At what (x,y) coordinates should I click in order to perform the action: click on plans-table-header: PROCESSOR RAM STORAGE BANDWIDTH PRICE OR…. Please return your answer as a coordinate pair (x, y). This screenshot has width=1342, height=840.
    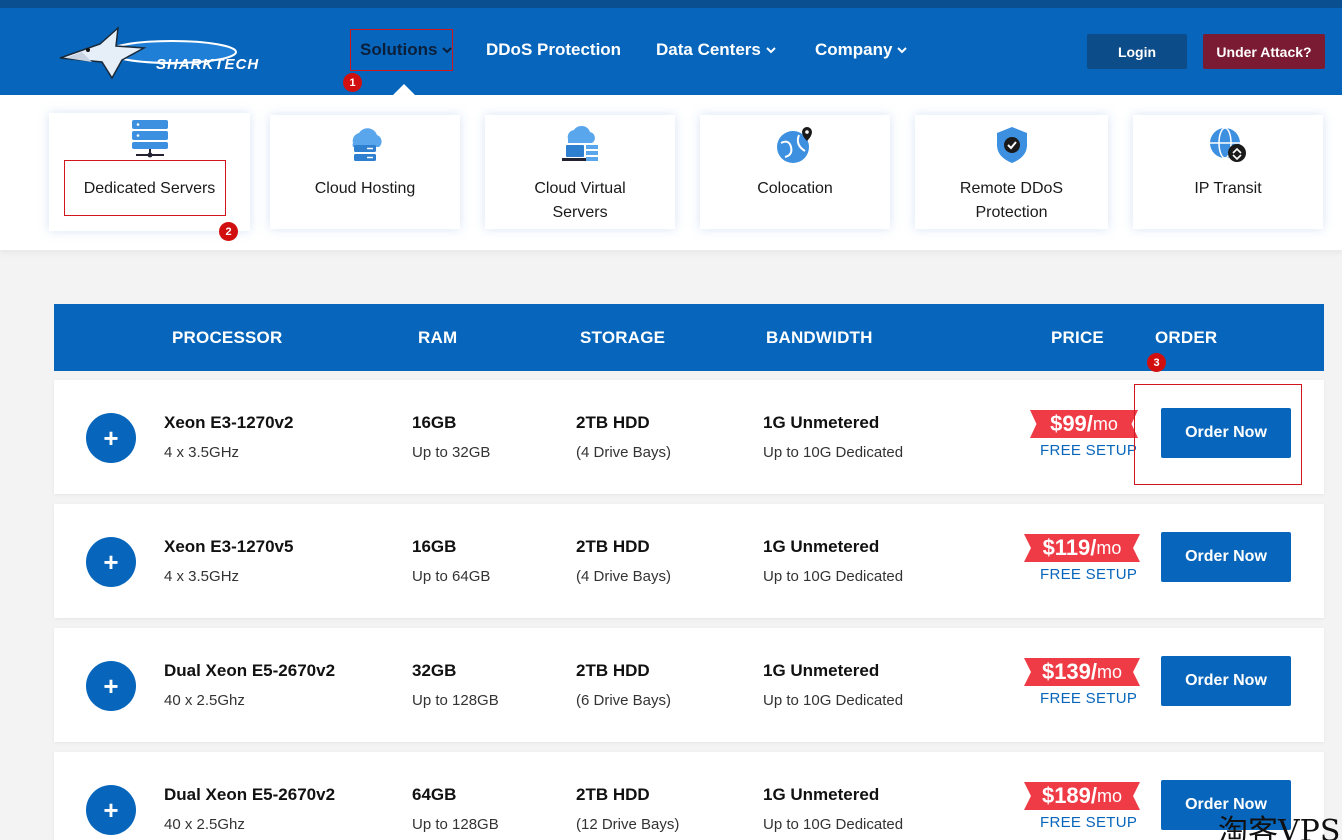
    Looking at the image, I should click on (689, 337).